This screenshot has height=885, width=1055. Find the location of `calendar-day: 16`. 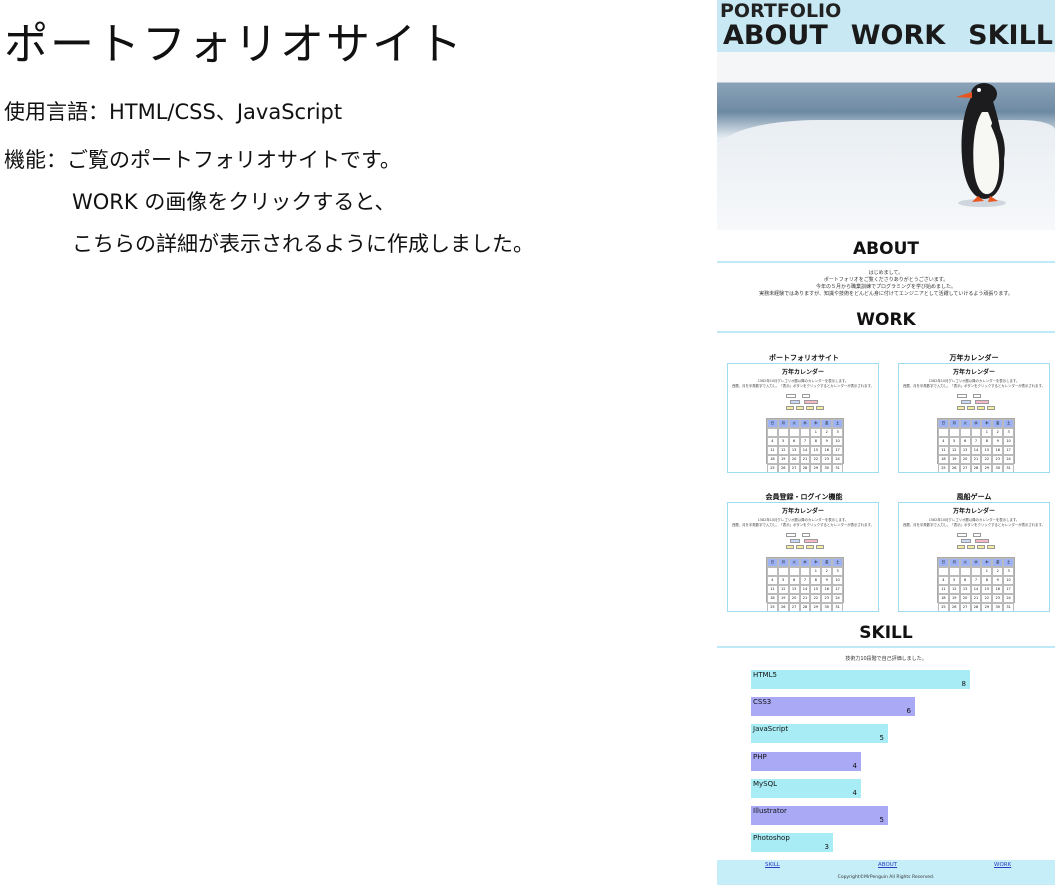

calendar-day: 16 is located at coordinates (998, 589).